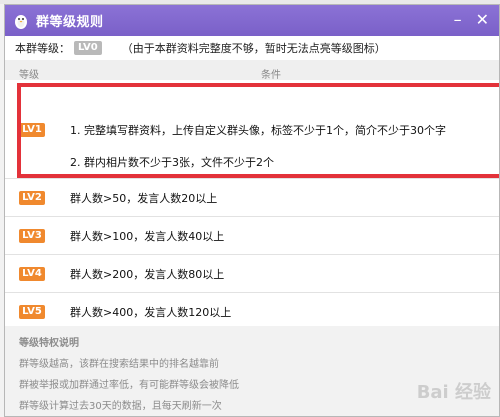 This screenshot has height=417, width=500. I want to click on privilege-line: 群等级计算过去30天的数据，且每天刷新一次, so click(120, 406).